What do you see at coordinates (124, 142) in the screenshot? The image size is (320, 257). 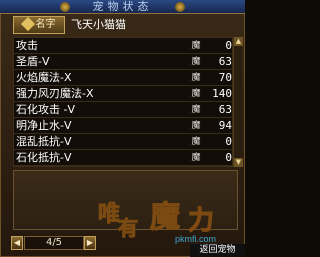 I see `skill-row: 混乱抵抗-V 魔 0` at bounding box center [124, 142].